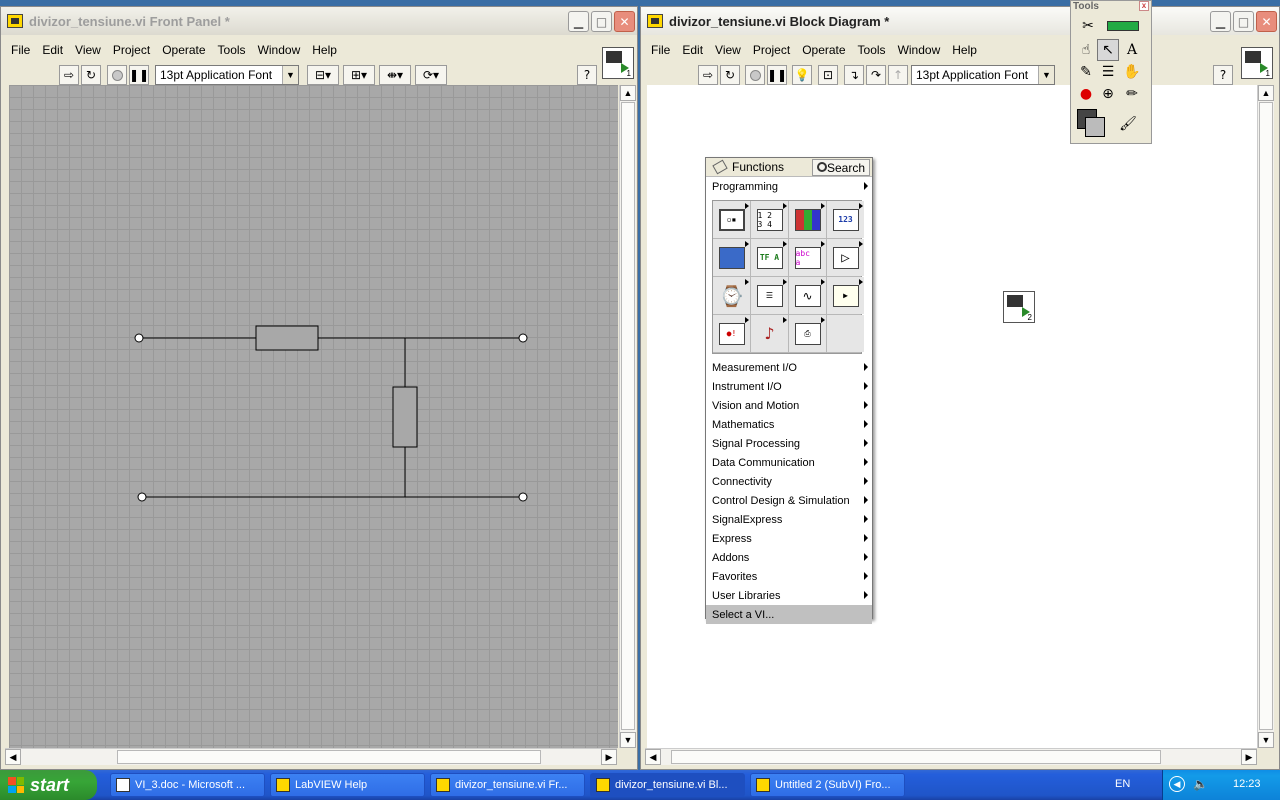 The height and width of the screenshot is (800, 1280). What do you see at coordinates (845, 257) in the screenshot?
I see `comparison-icon: ▷` at bounding box center [845, 257].